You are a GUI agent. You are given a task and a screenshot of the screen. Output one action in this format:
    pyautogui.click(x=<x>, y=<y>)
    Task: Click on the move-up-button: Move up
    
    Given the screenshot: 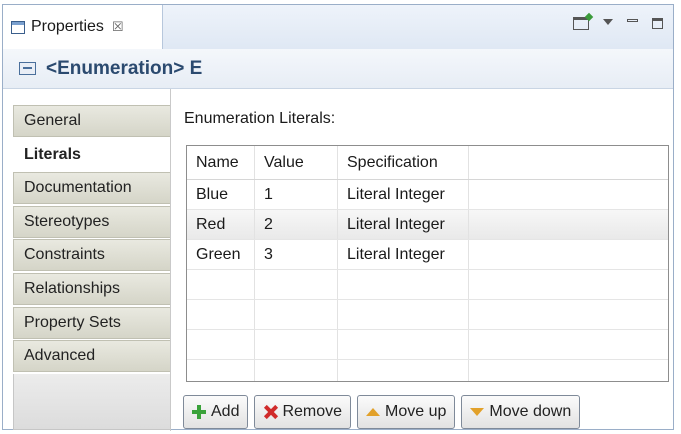 What is the action you would take?
    pyautogui.click(x=406, y=412)
    